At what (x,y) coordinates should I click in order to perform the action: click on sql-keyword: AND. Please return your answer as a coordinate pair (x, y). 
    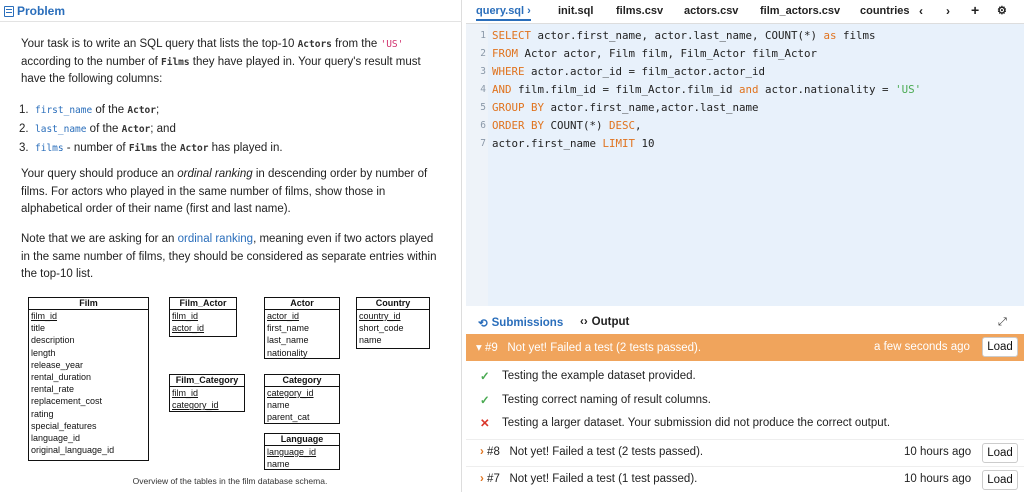
    Looking at the image, I should click on (502, 89).